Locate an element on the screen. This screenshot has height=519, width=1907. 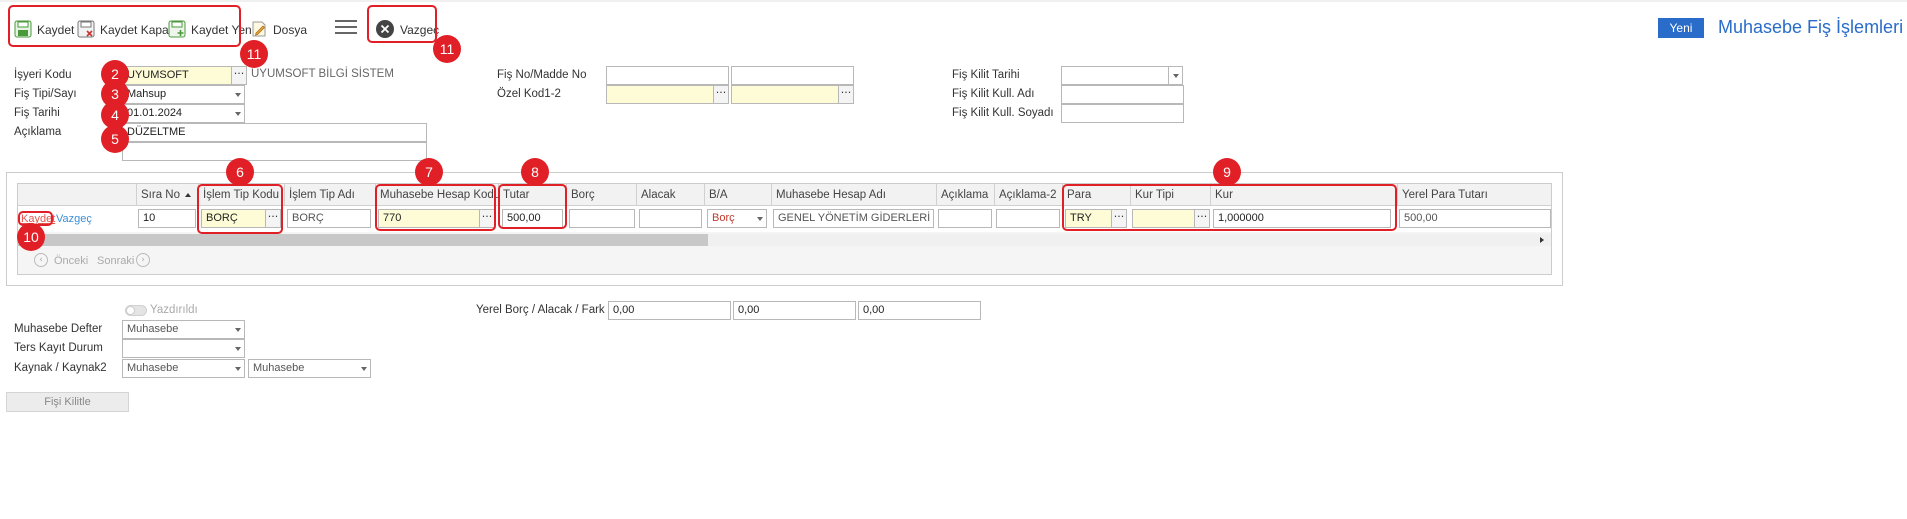
row-sira-no-input: 10 is located at coordinates (167, 218).